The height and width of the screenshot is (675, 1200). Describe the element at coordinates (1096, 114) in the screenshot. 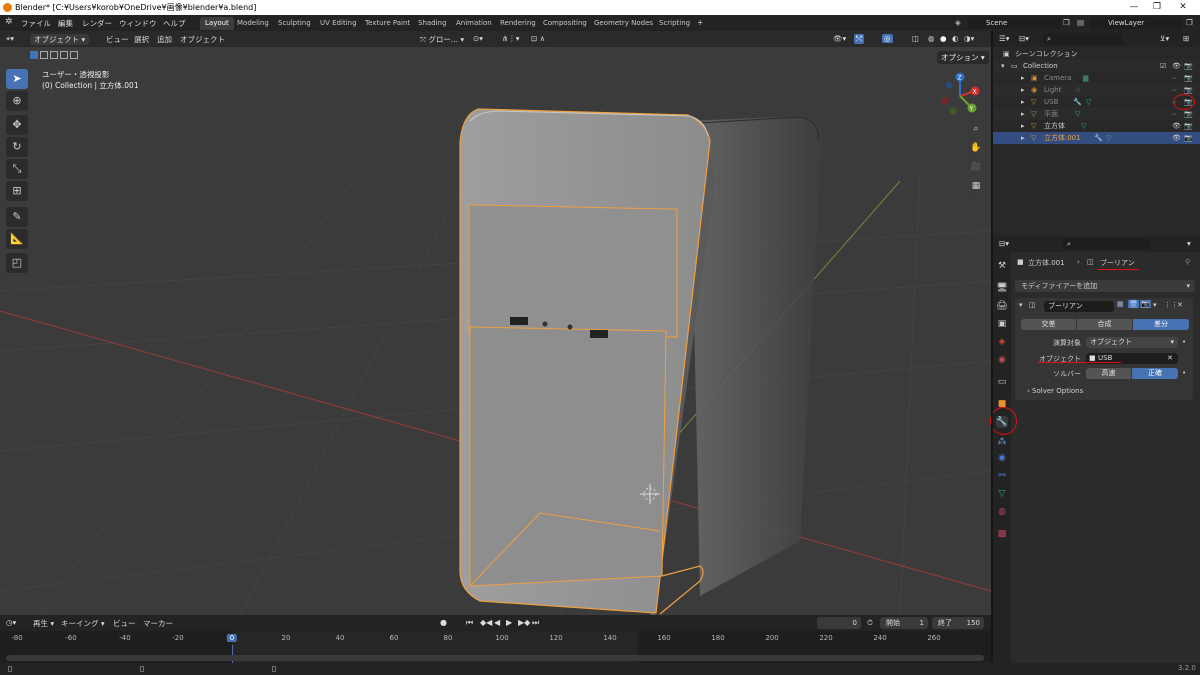

I see `outliner-row-plane: ▸ ▽ 平面 ▽ ⌣ 📷` at that location.